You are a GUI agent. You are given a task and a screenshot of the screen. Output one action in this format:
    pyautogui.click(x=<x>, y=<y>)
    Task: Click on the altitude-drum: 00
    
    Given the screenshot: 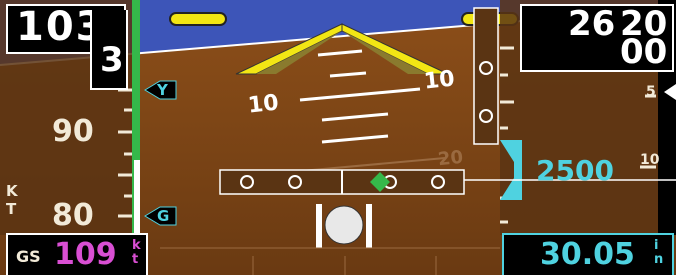 What is the action you would take?
    pyautogui.click(x=644, y=52)
    